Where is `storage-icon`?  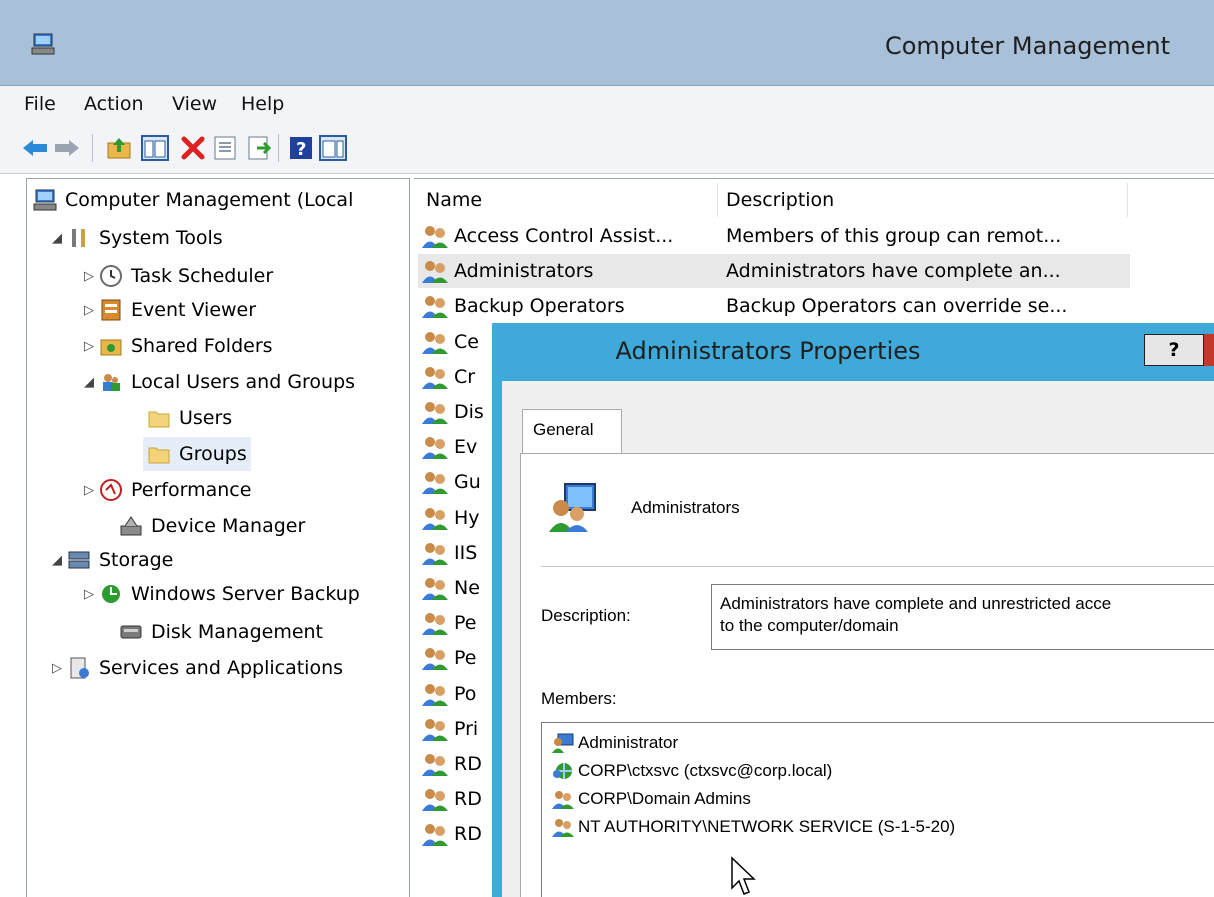
storage-icon is located at coordinates (79, 560).